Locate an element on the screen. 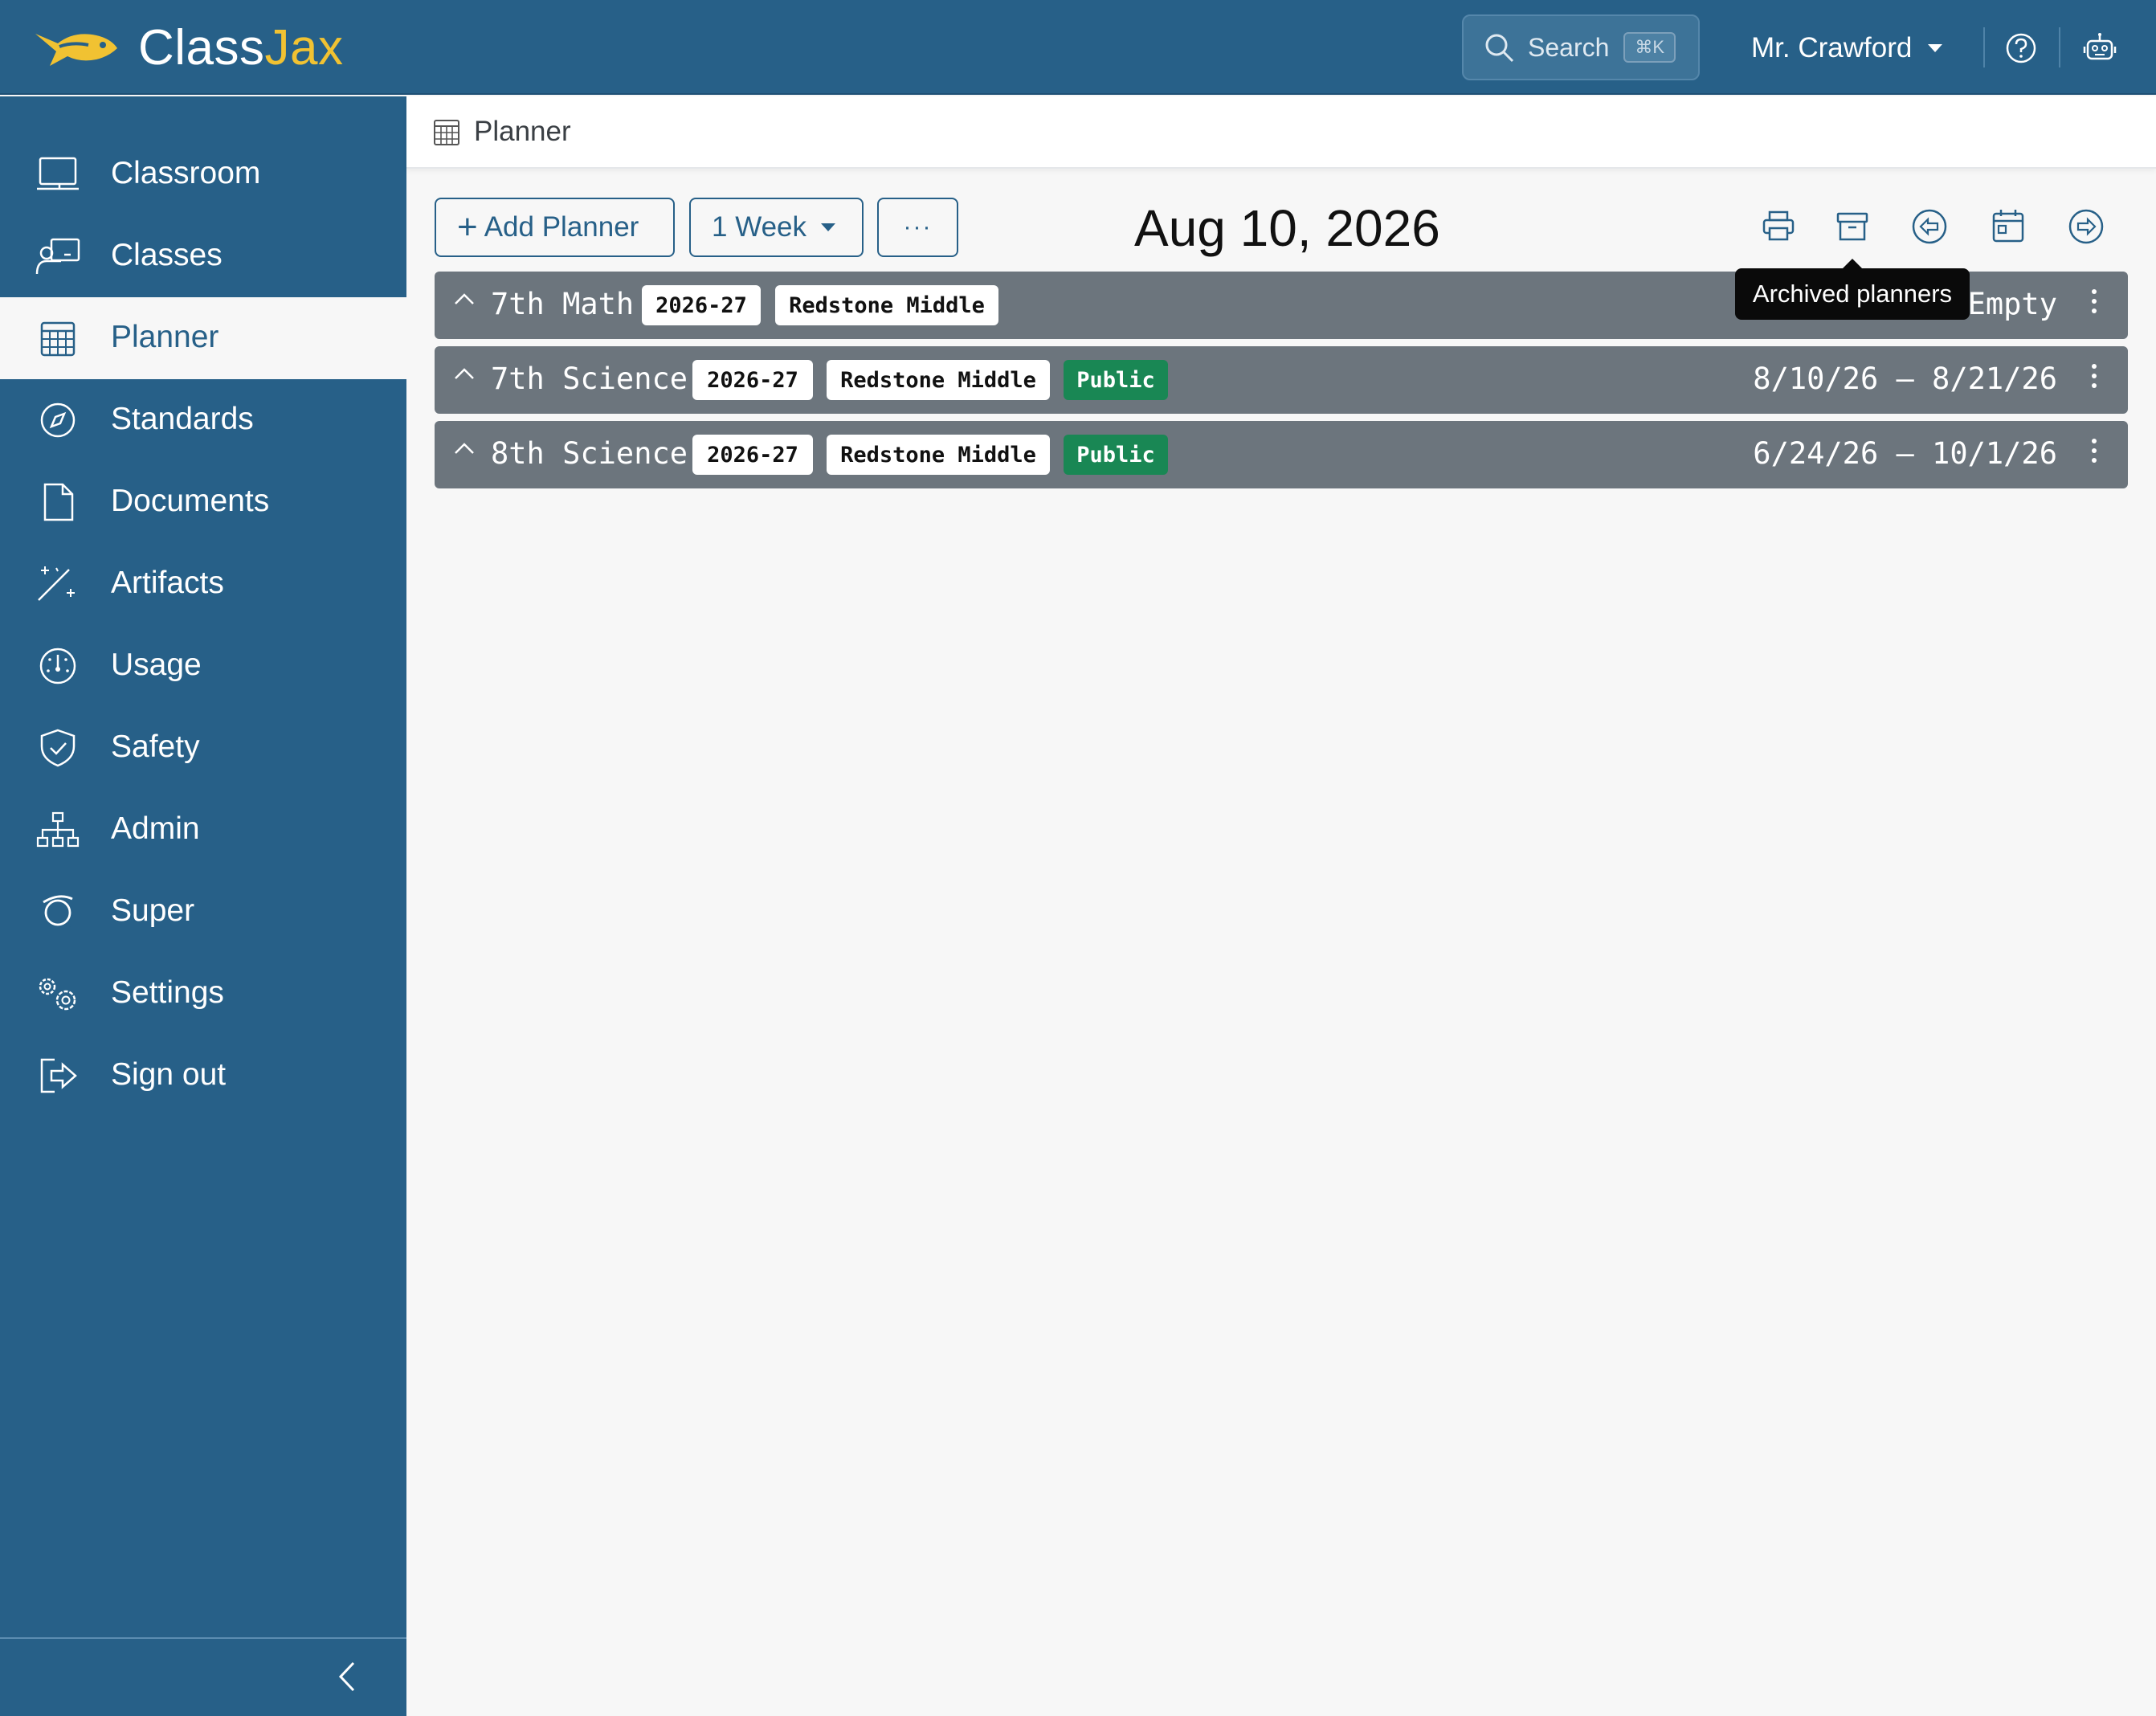 This screenshot has width=2156, height=1716. sidebar-item-artifacts: Artifacts is located at coordinates (203, 584).